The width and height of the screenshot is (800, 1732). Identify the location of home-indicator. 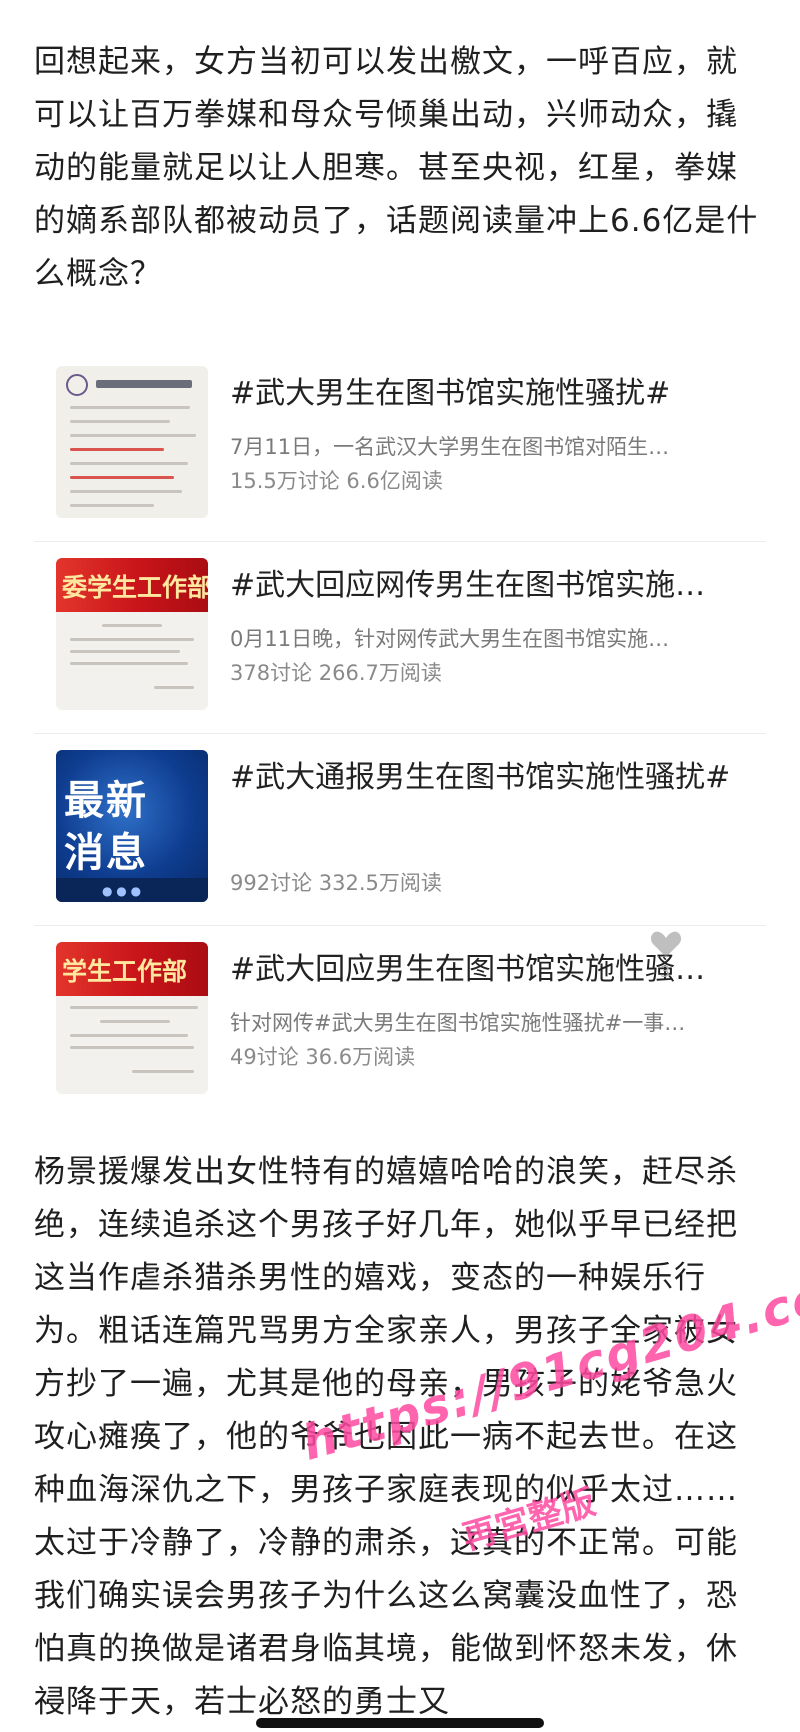
(400, 1723).